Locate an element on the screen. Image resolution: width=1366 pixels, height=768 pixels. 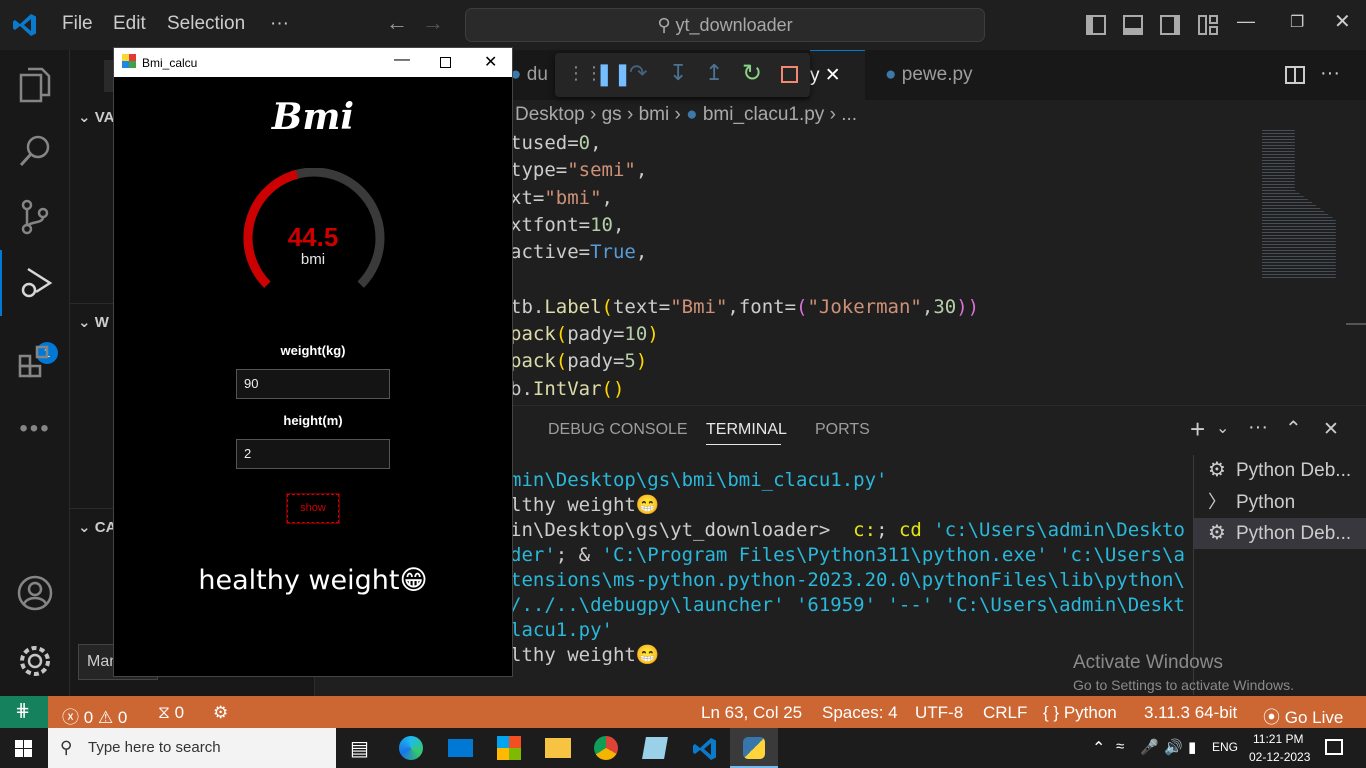
tab-active: y ✕ is located at coordinates (837, 75).